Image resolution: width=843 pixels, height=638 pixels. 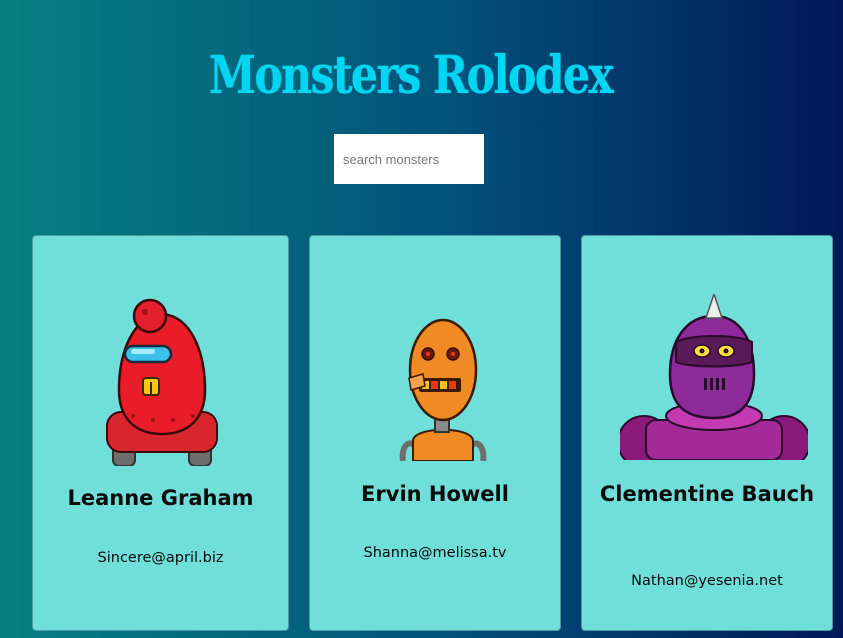 I want to click on monster-email: Nathan@yesenia.net, so click(x=707, y=581).